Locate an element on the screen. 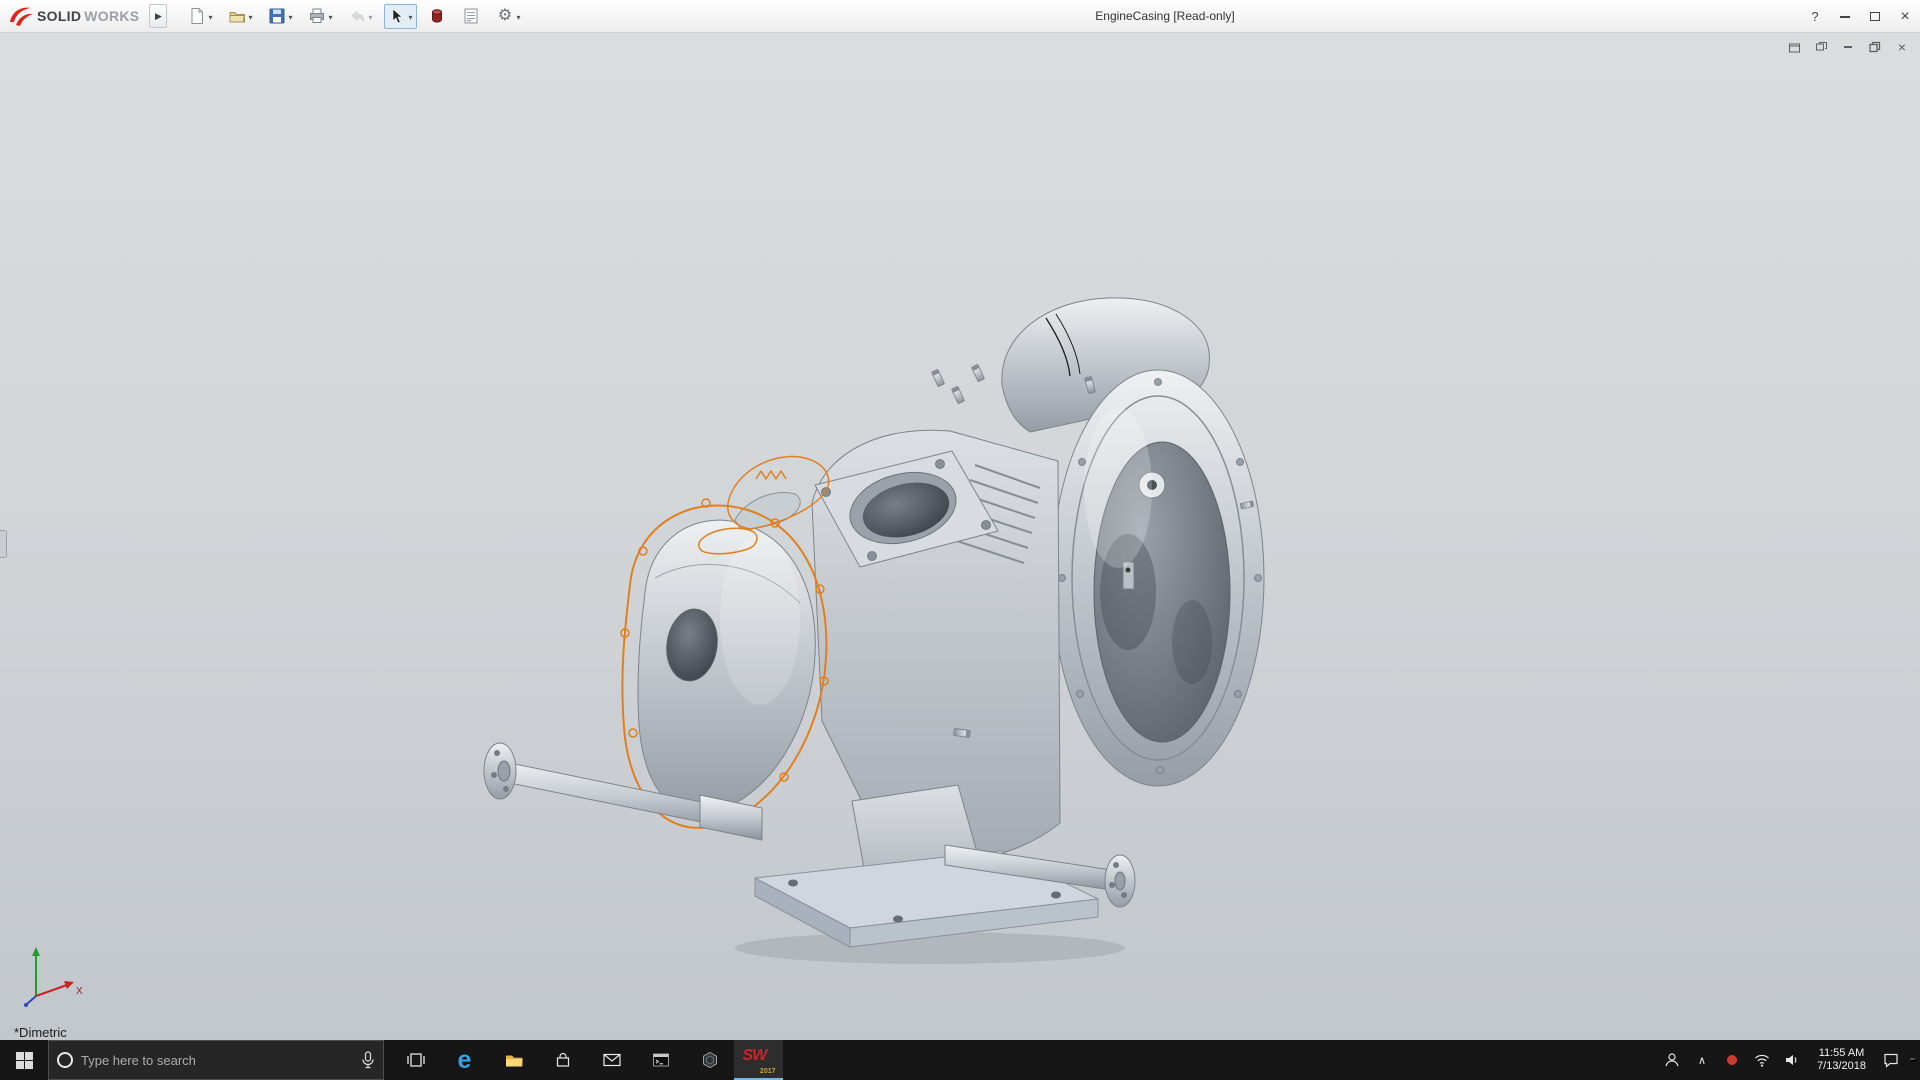 This screenshot has height=1080, width=1920. edge-button: e is located at coordinates (464, 1060).